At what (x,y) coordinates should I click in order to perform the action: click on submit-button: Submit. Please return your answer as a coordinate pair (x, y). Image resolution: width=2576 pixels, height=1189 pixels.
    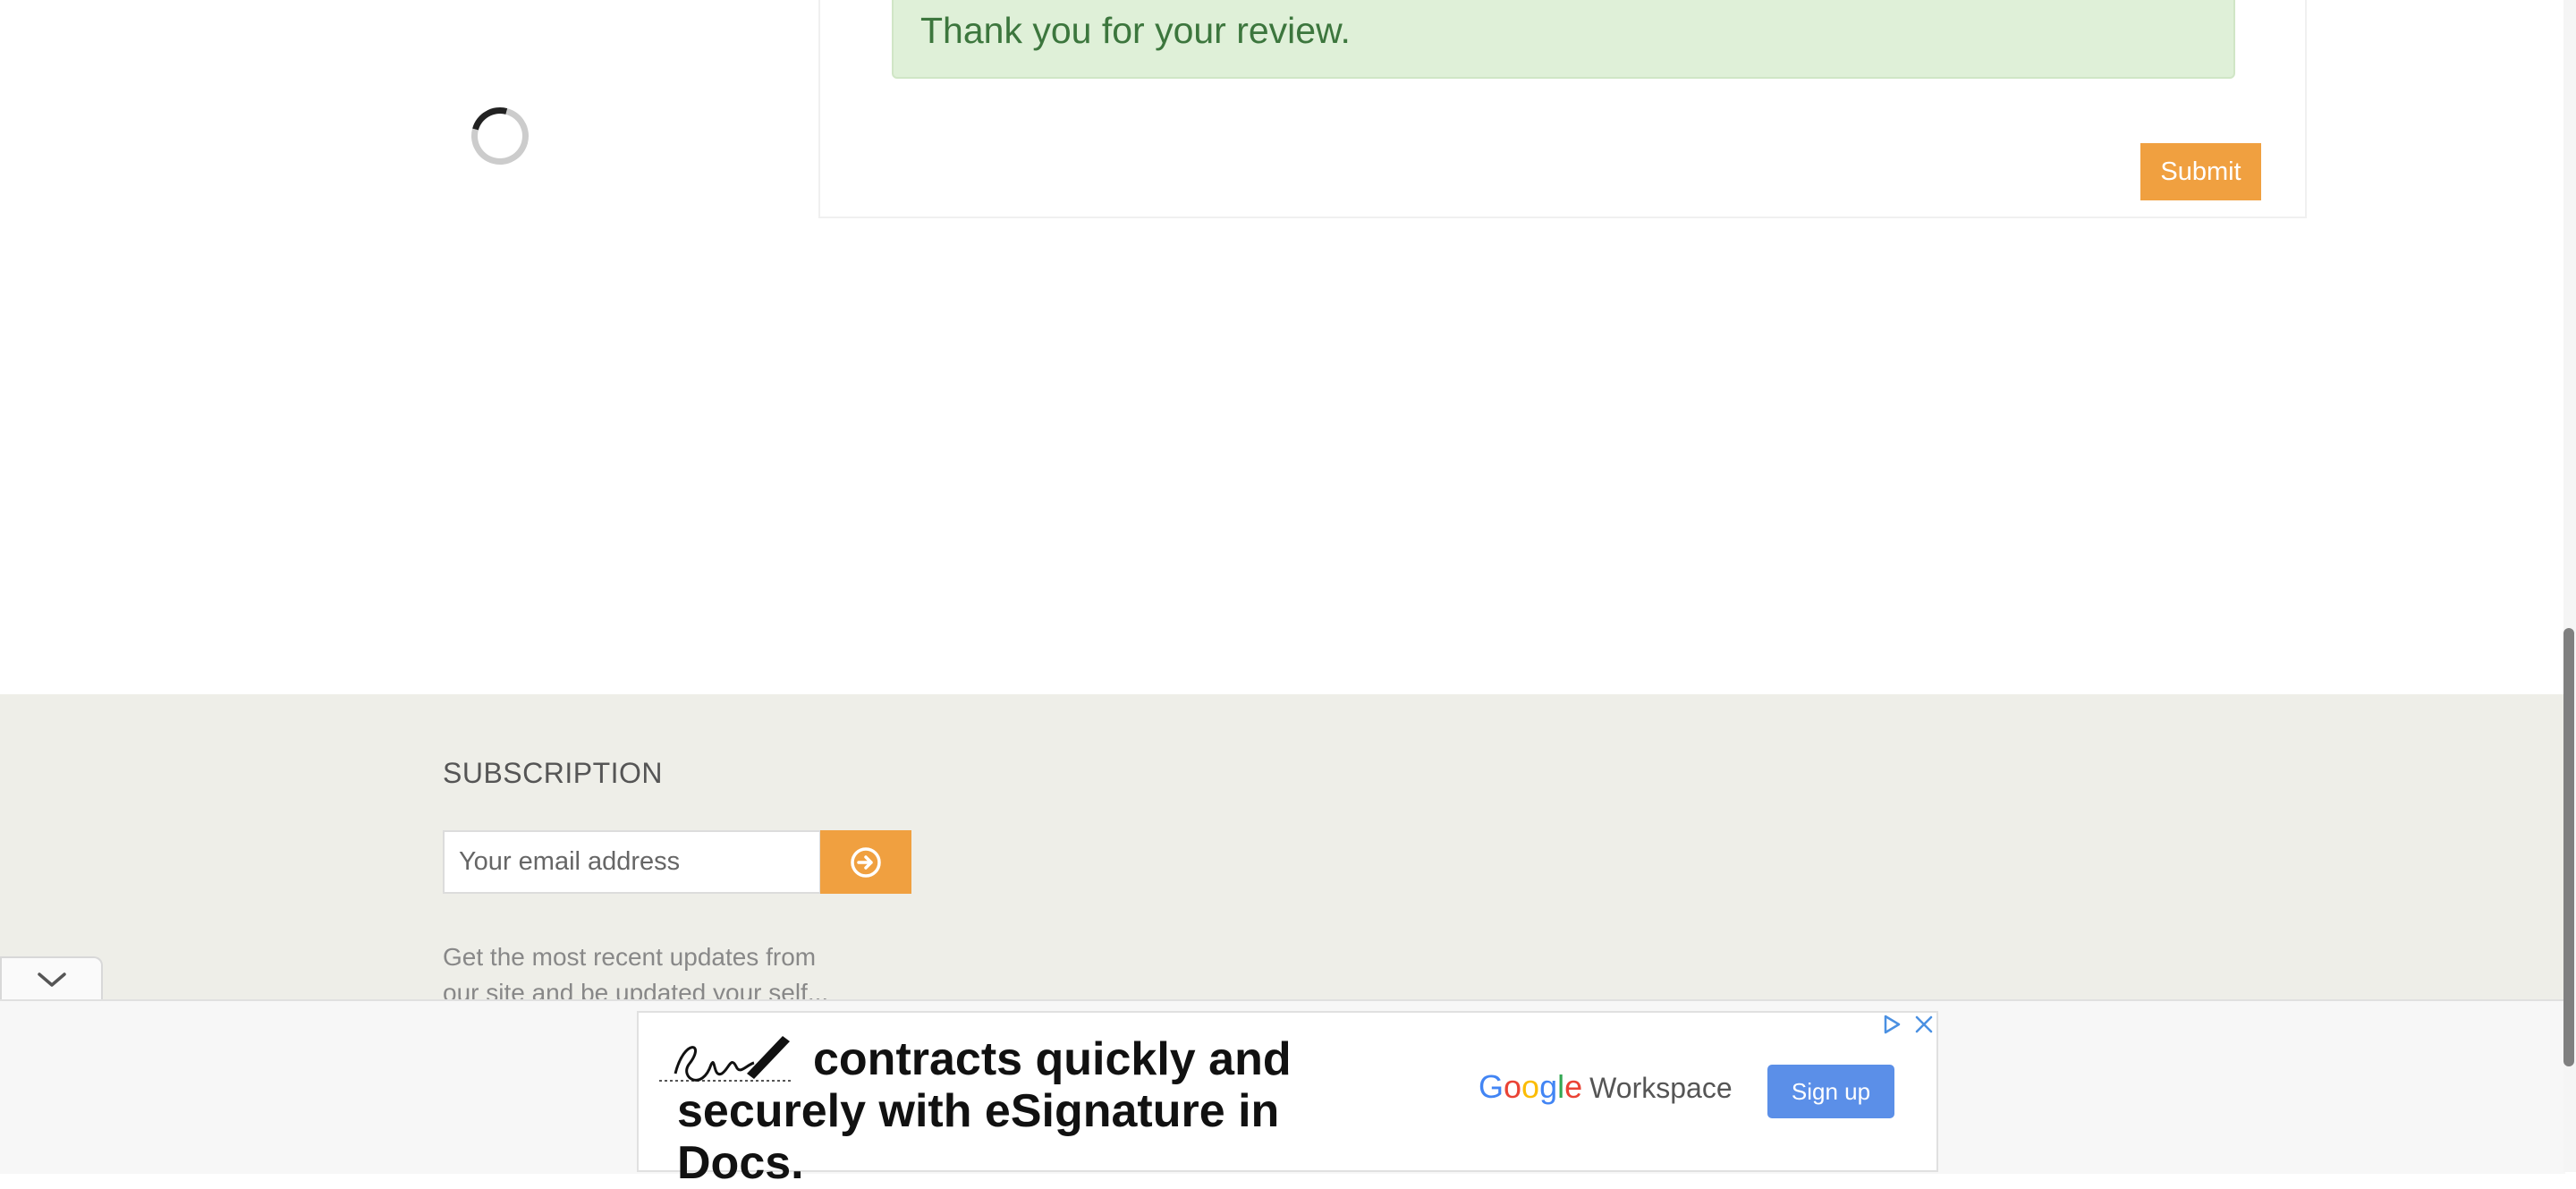
    Looking at the image, I should click on (2200, 171).